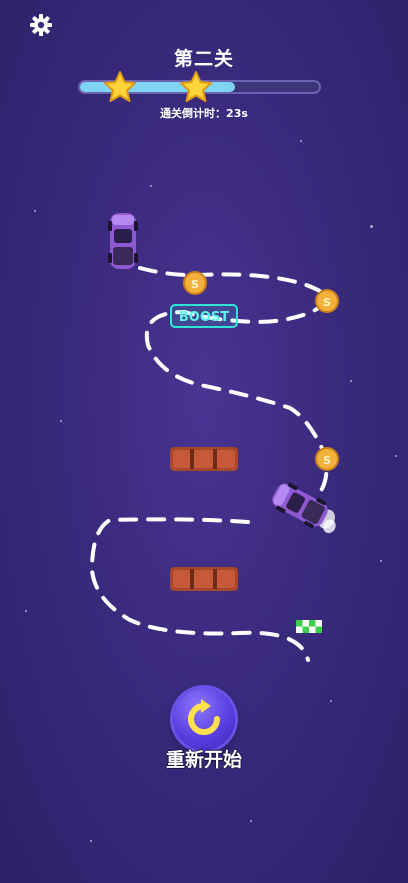 This screenshot has height=883, width=408. Describe the element at coordinates (123, 241) in the screenshot. I see `car-start` at that location.